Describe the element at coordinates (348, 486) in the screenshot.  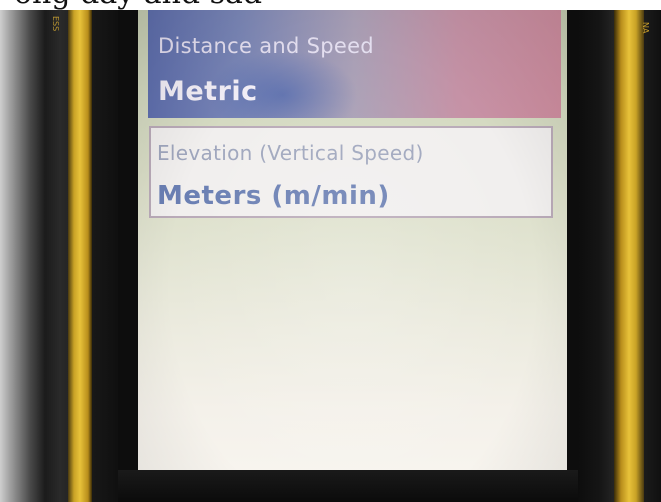
I see `device-bottom-edge` at that location.